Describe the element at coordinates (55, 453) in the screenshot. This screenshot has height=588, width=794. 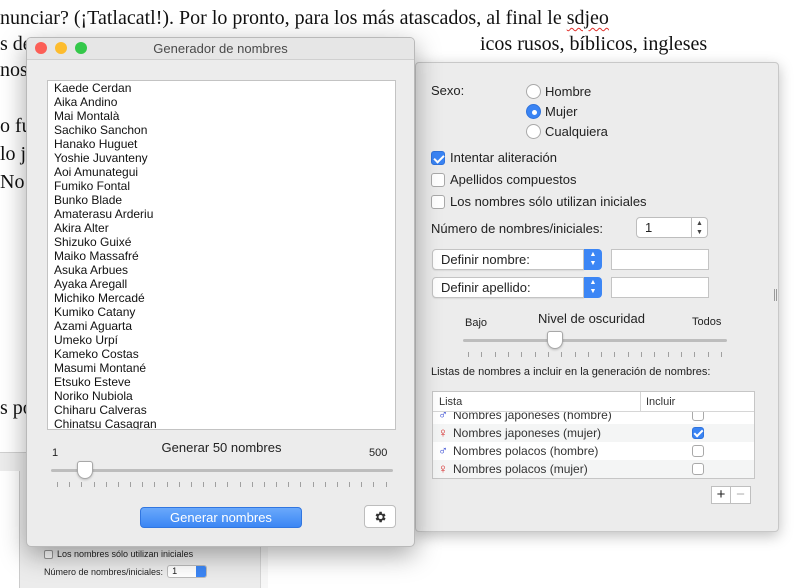
I see `count-slider-min: 1` at that location.